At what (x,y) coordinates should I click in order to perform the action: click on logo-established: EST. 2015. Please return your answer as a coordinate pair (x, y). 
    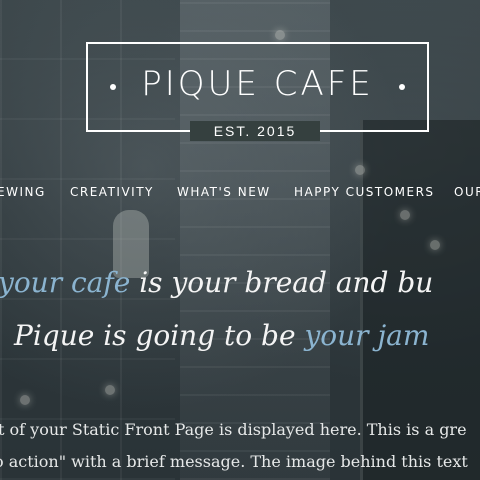
    Looking at the image, I should click on (255, 131).